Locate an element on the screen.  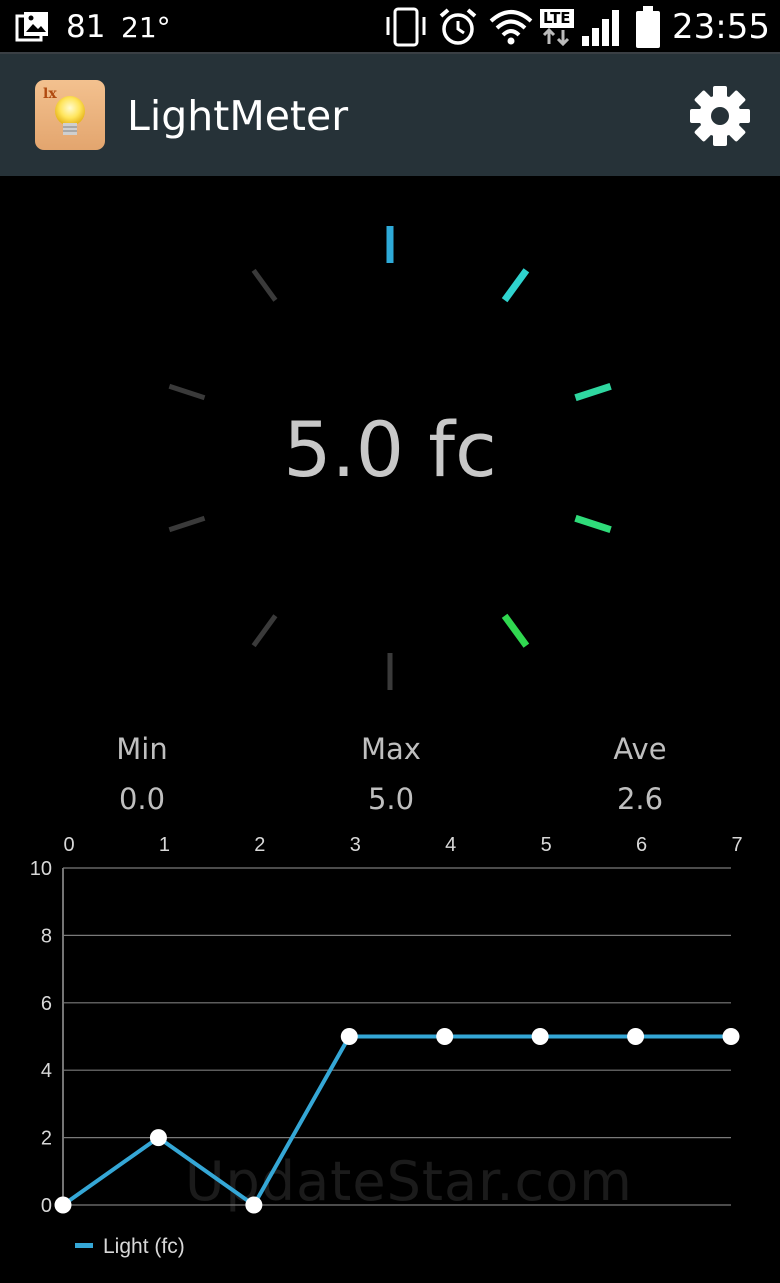
status-bar: 81 21° LTE 23:55 is located at coordinates (390, 27).